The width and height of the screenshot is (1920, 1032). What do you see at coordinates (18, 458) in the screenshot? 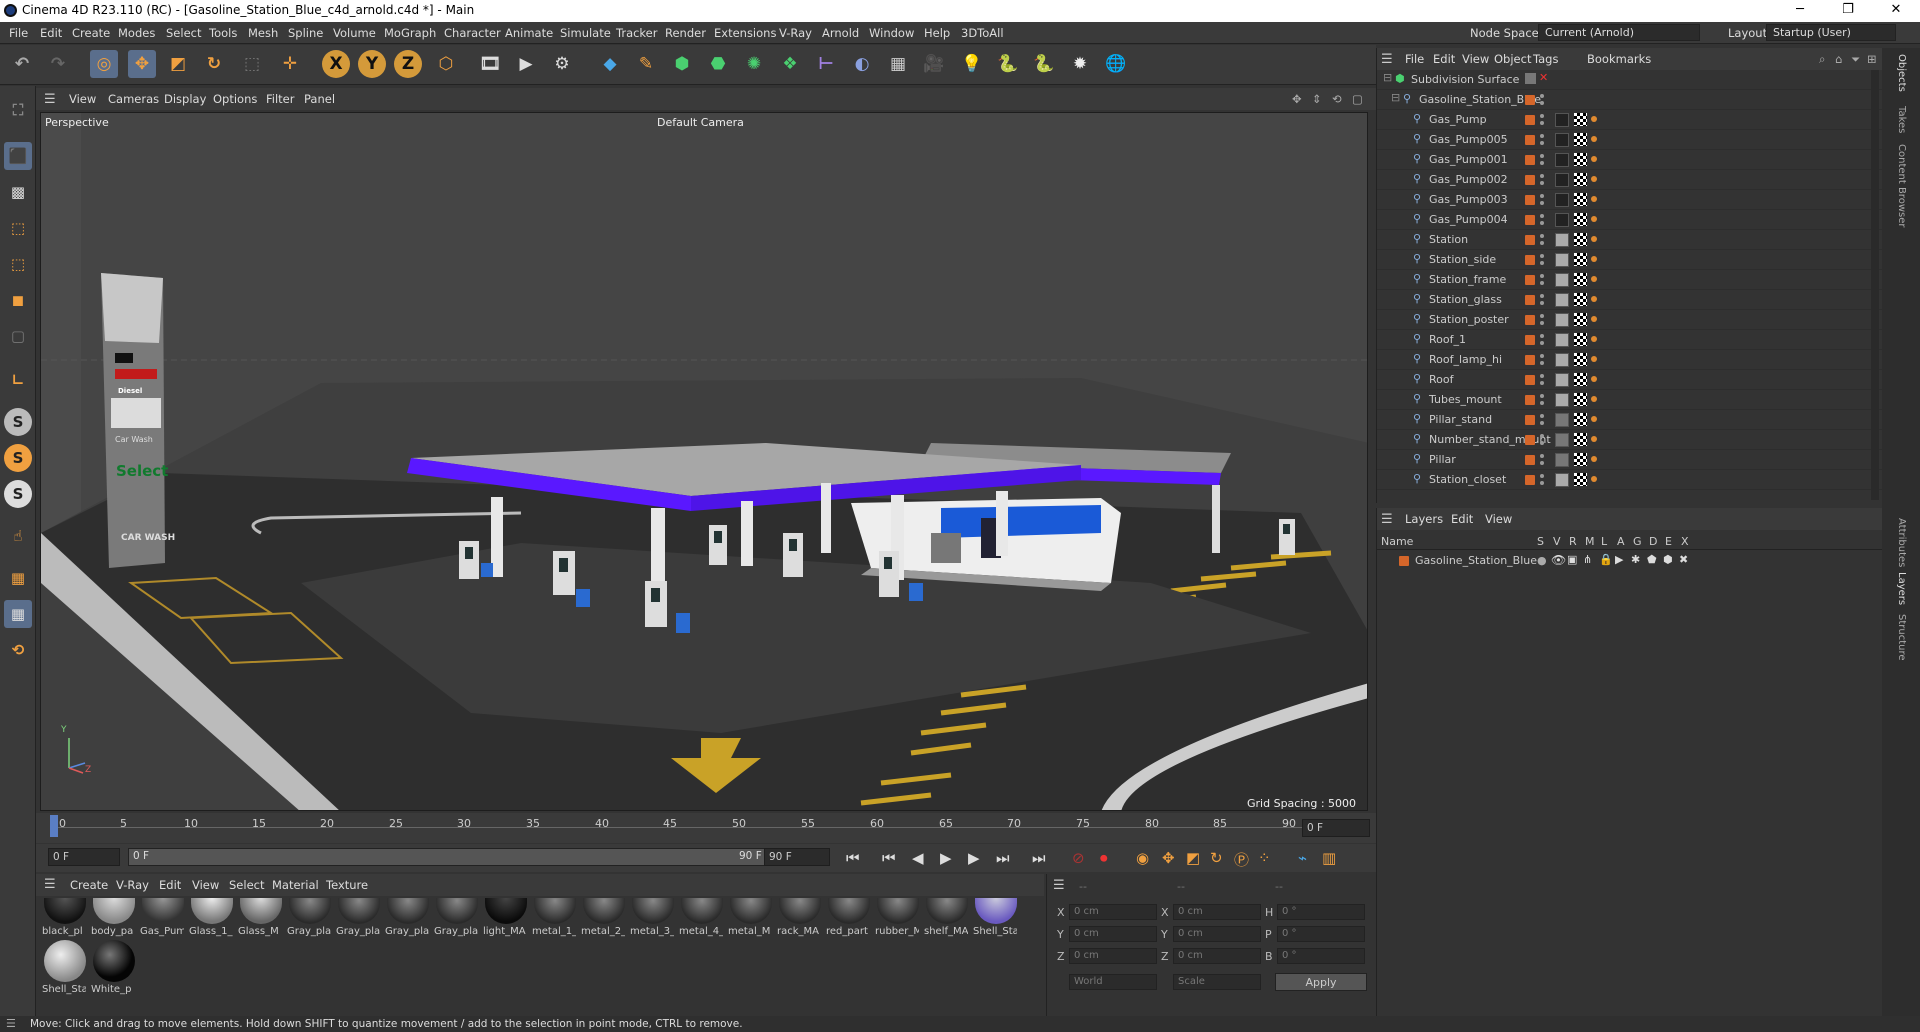
I see `snap-settings-icon: S` at bounding box center [18, 458].